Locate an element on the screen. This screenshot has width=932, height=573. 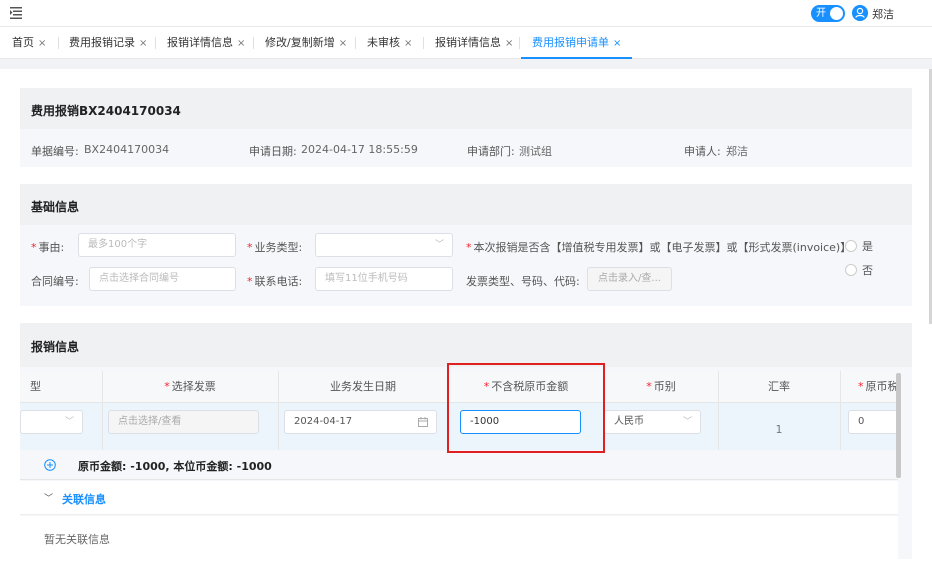
theme-toggle: 开 is located at coordinates (828, 13).